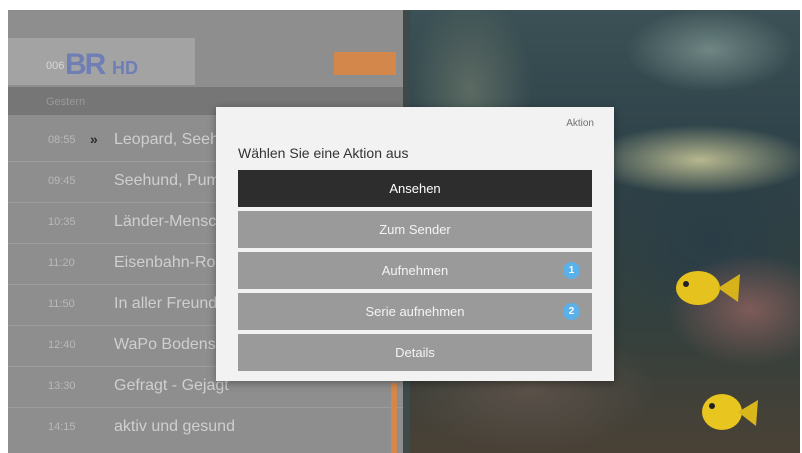  I want to click on action-record-series-button: Serie aufnehmen 2, so click(415, 311).